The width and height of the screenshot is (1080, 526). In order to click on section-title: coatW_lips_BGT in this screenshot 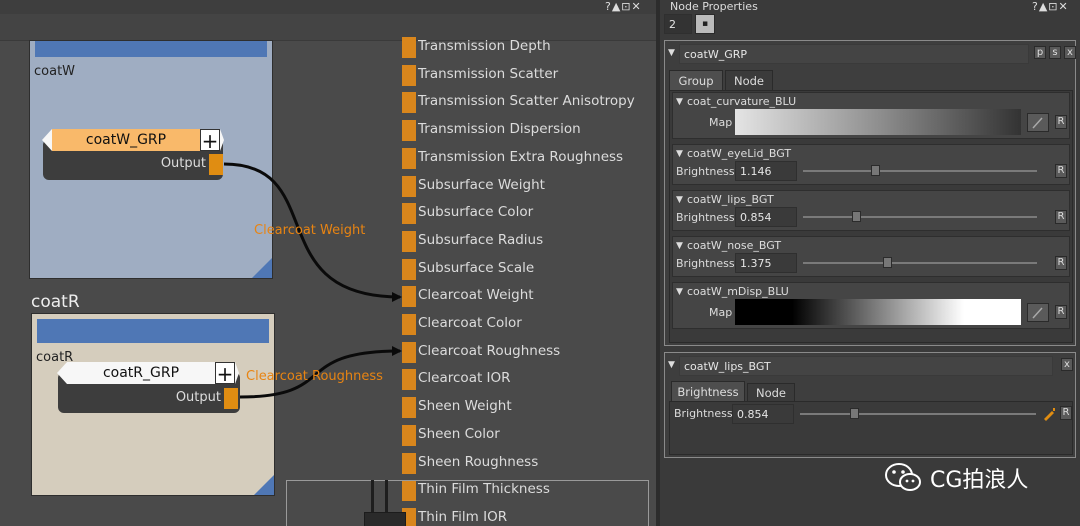, I will do `click(730, 199)`.